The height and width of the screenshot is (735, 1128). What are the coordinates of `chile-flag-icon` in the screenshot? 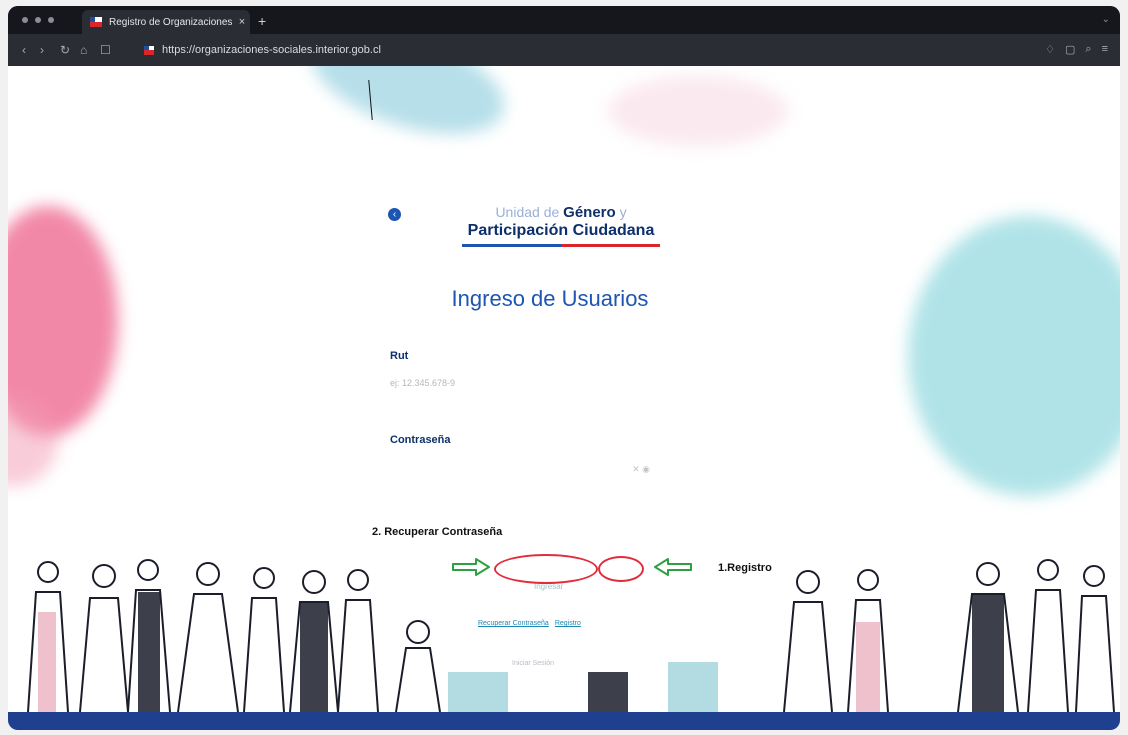 It's located at (96, 22).